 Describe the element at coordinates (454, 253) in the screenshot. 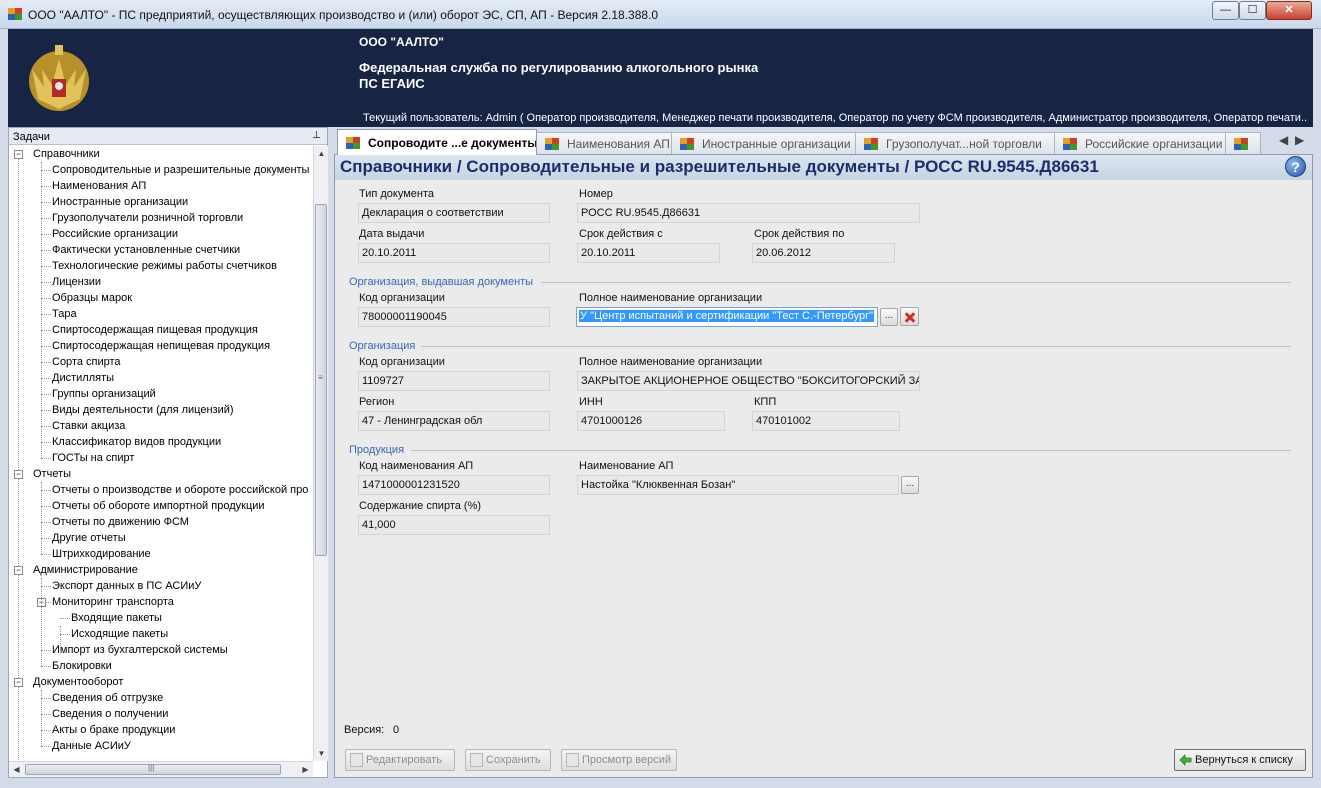

I see `issue-date-field: 20.10.2011` at that location.